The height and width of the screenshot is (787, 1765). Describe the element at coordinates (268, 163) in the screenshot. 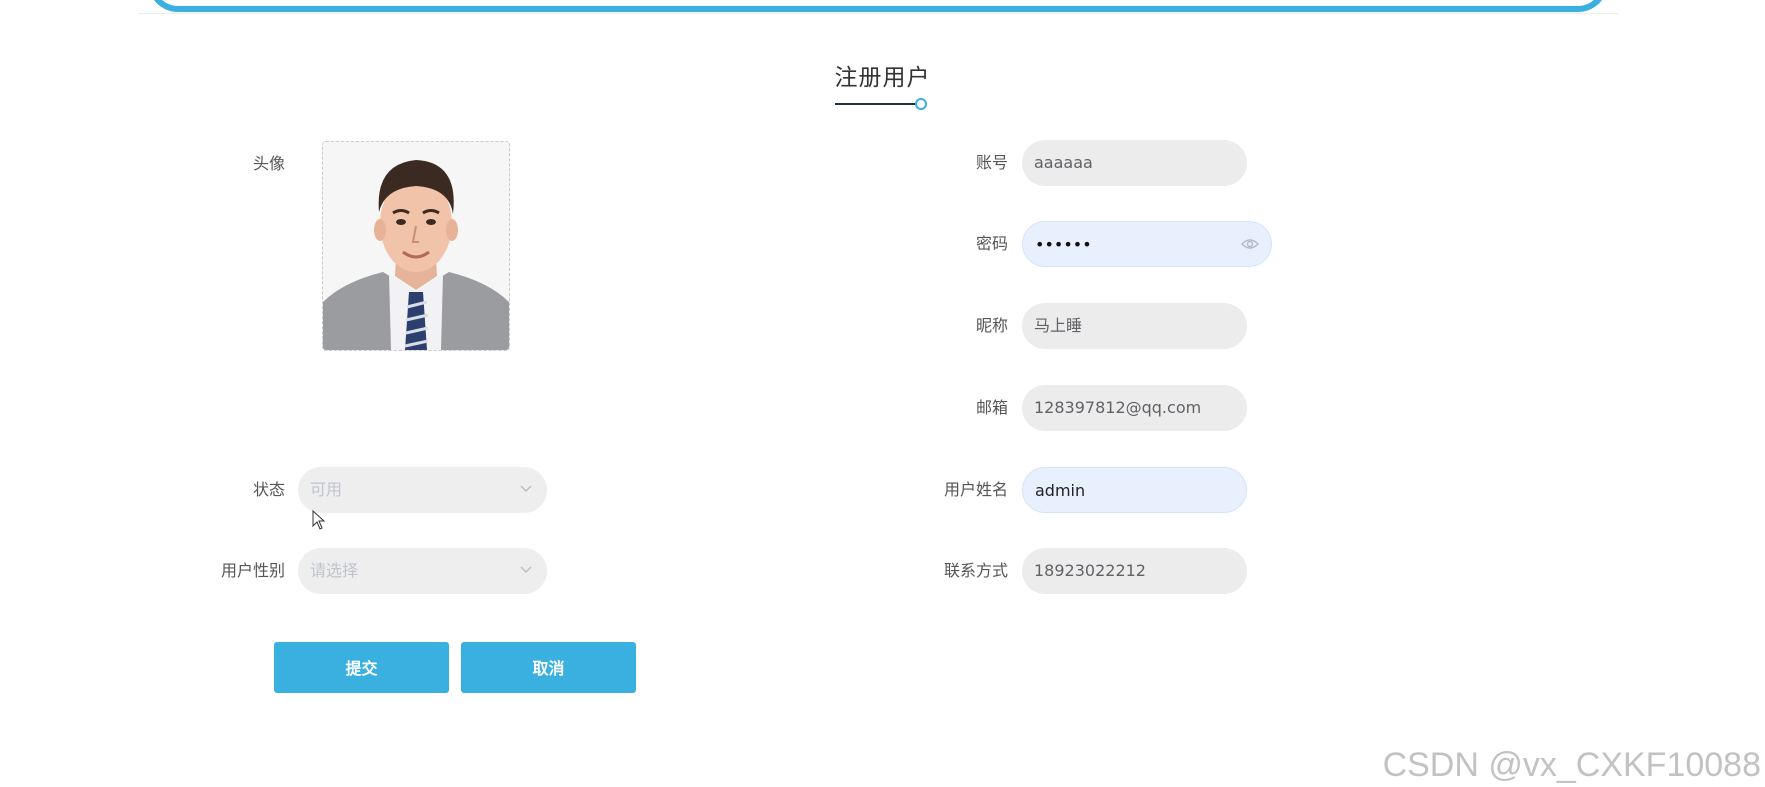

I see `avatar-label: 头像` at that location.